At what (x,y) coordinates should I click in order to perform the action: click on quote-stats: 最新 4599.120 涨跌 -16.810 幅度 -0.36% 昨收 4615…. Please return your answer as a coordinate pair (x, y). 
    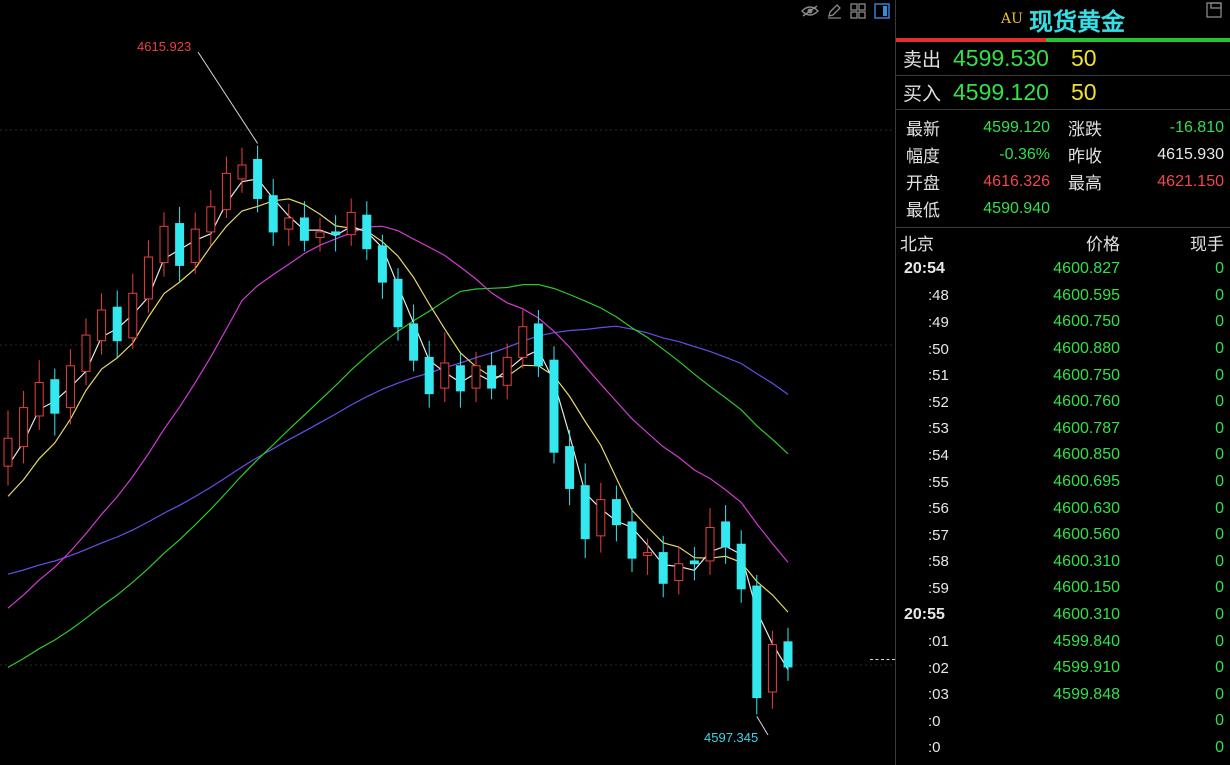
    Looking at the image, I should click on (1063, 169).